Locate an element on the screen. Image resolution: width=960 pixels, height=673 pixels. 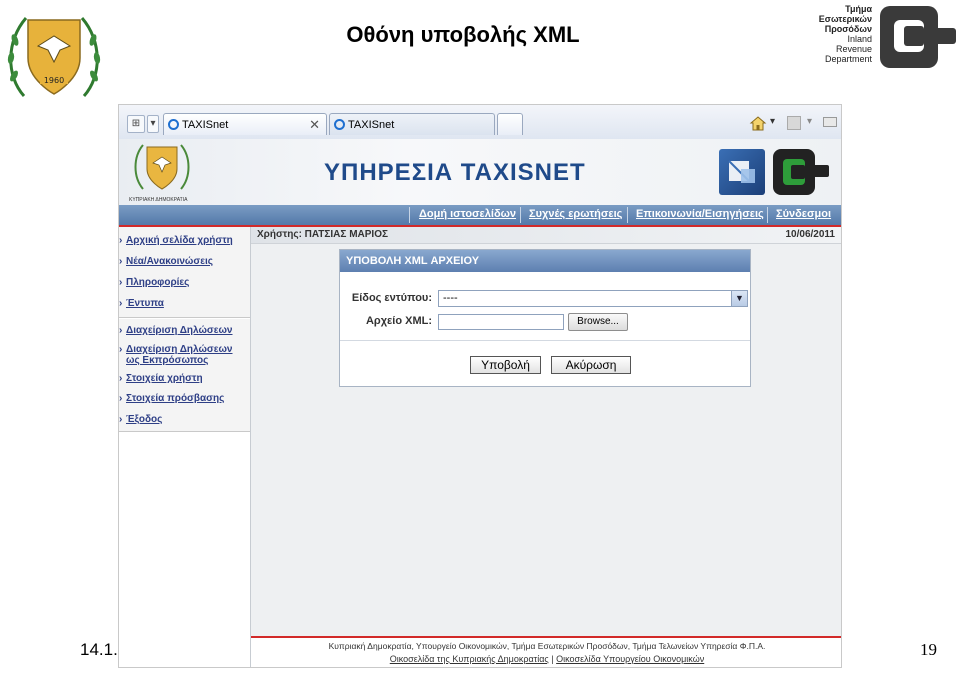
feeds-icon is located at coordinates (794, 123).